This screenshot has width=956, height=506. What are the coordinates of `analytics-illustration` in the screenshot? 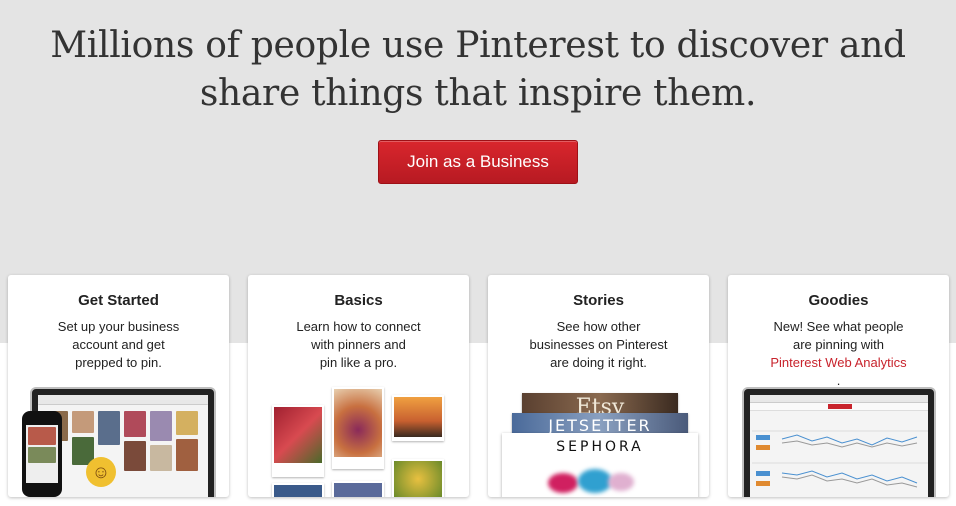 It's located at (838, 441).